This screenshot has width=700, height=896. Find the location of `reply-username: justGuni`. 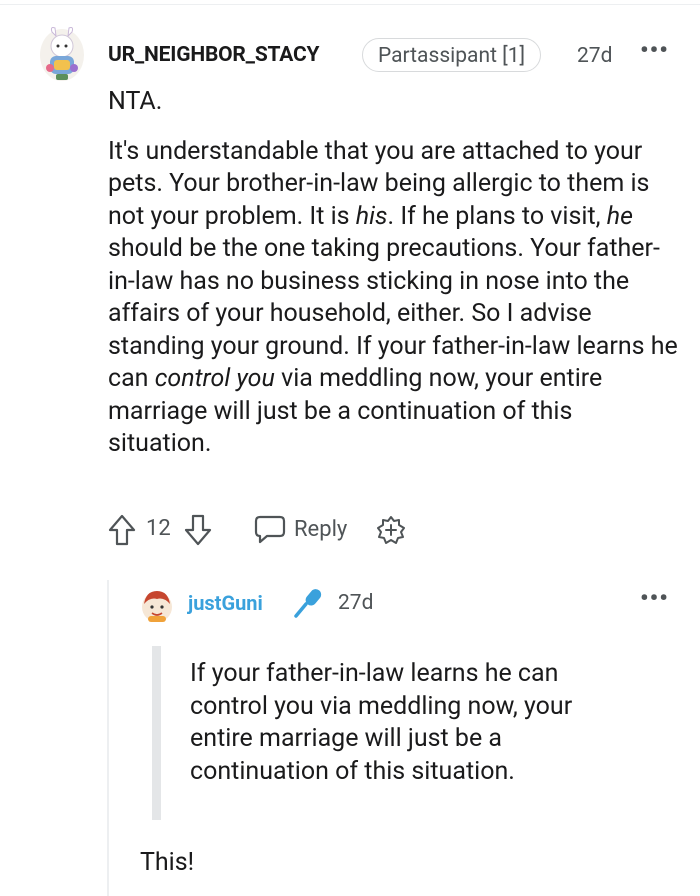

reply-username: justGuni is located at coordinates (225, 603).